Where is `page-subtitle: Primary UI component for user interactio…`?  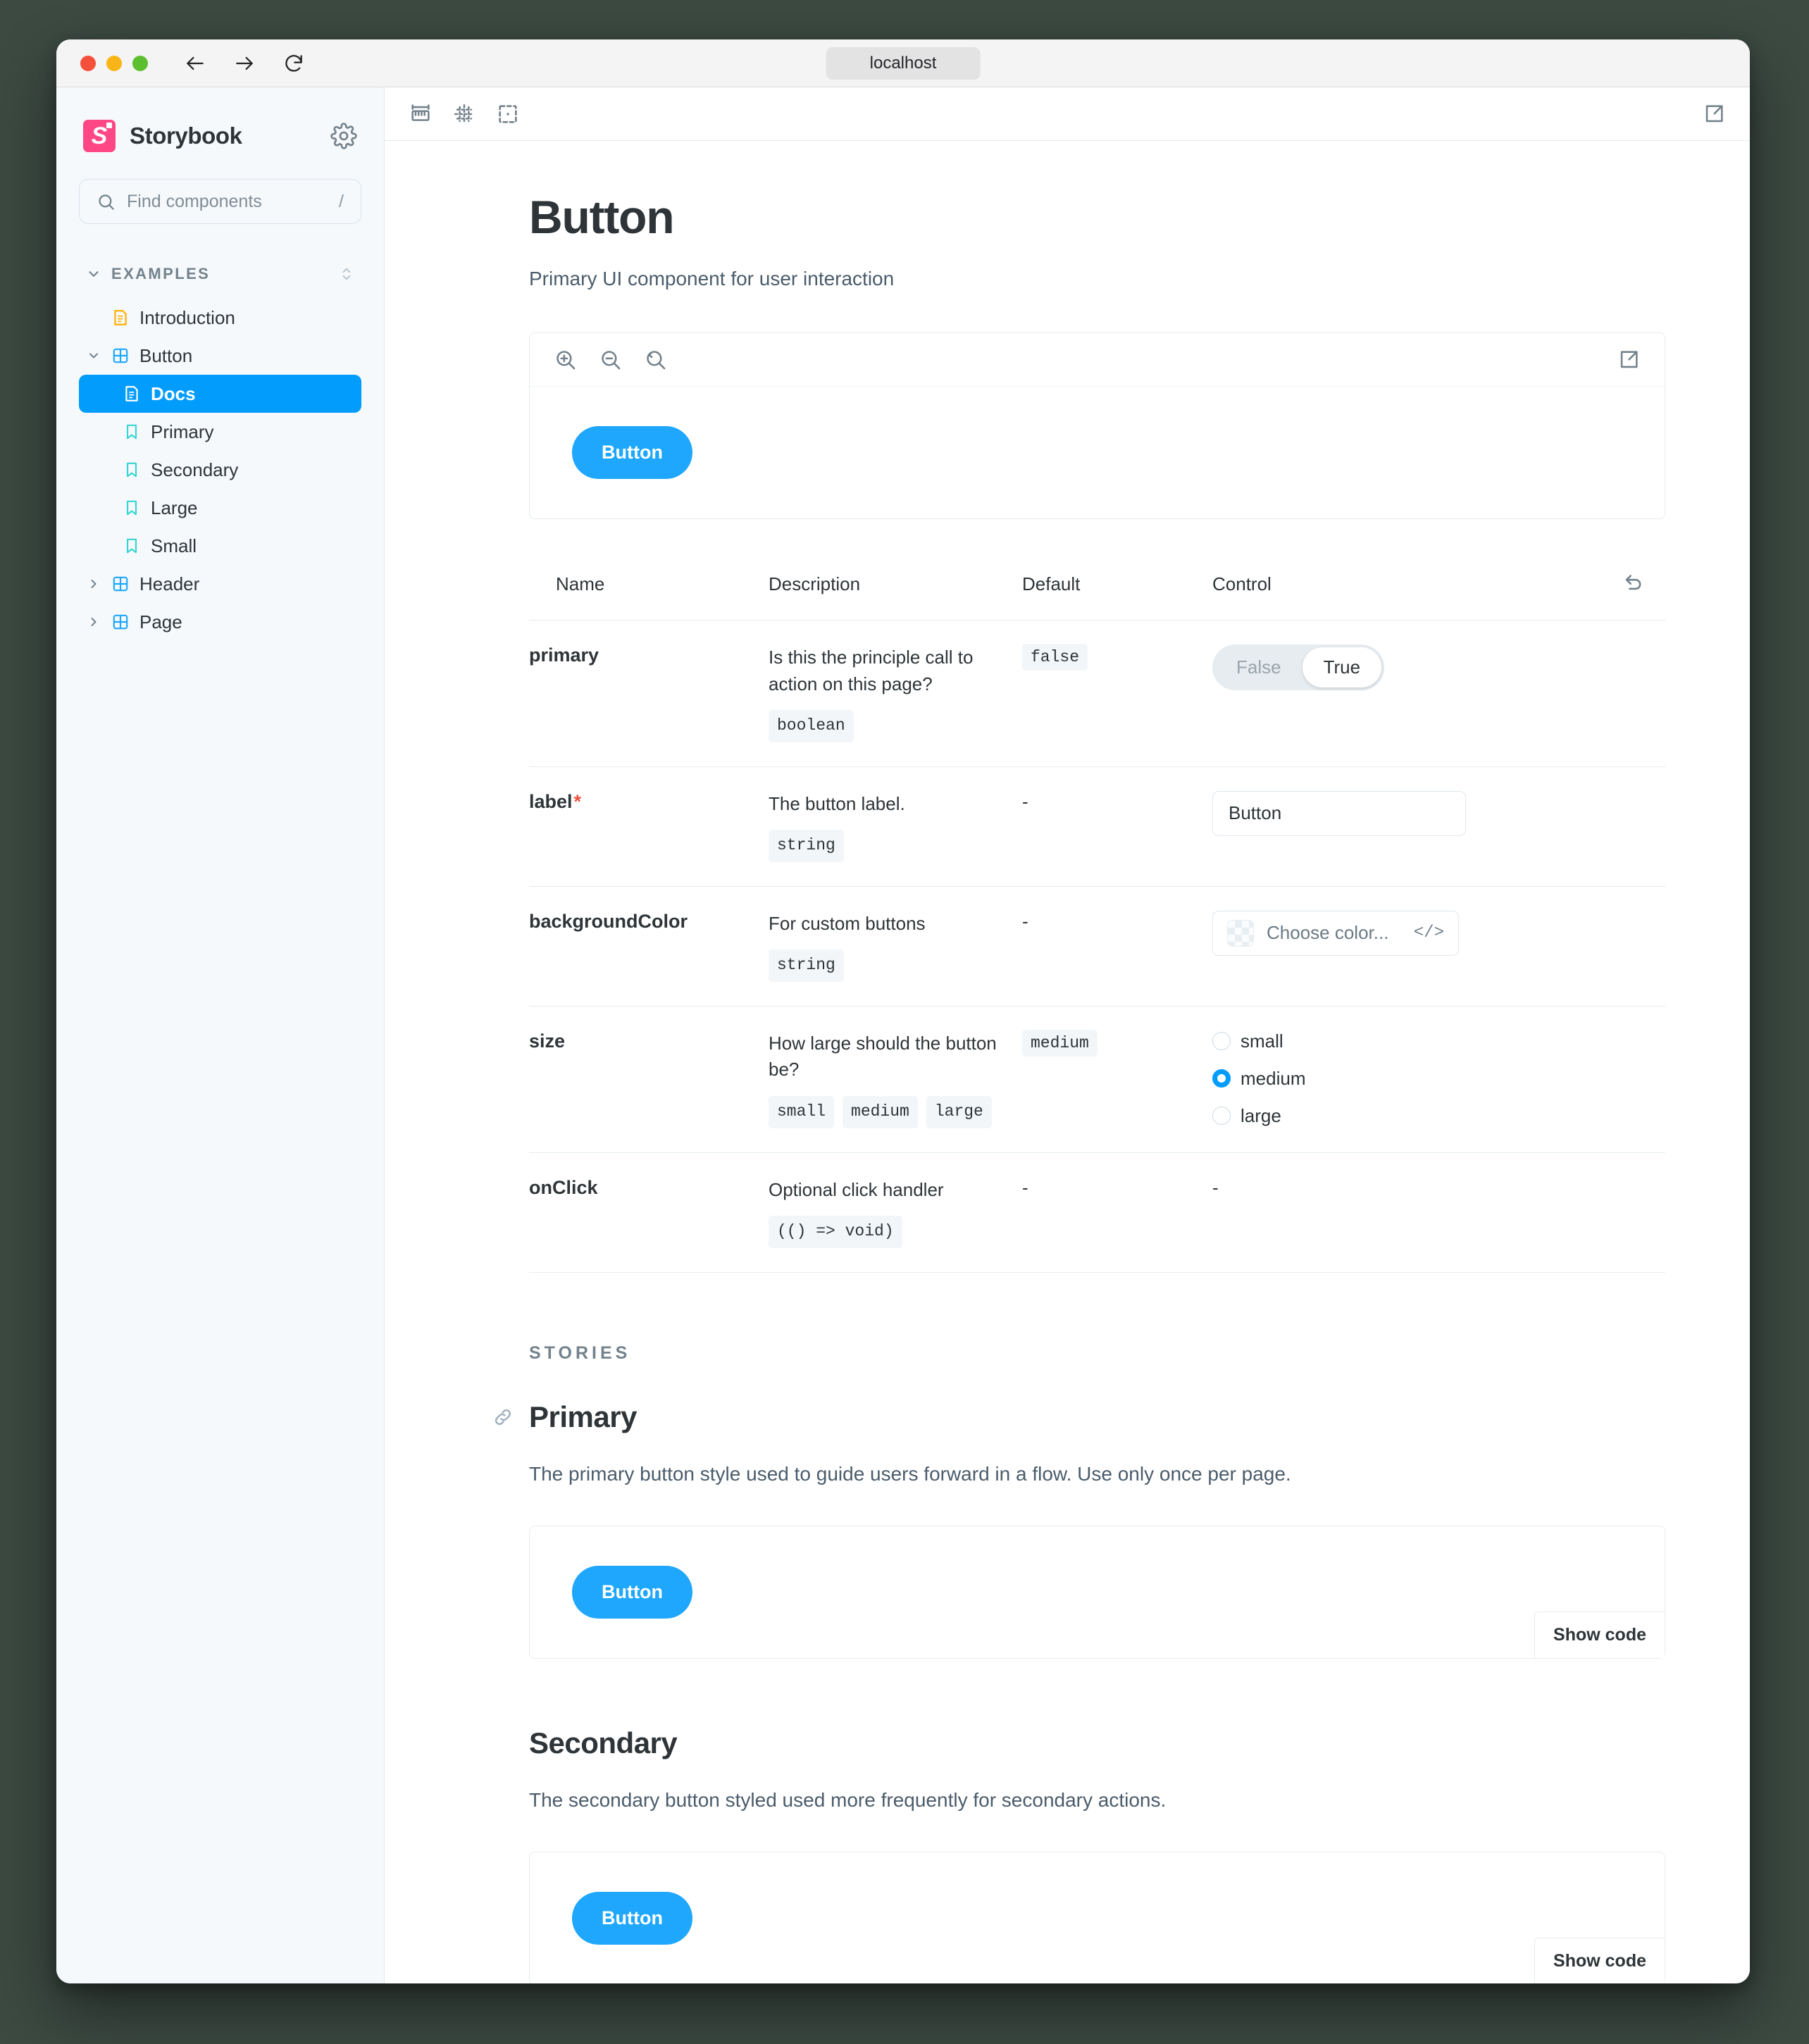
page-subtitle: Primary UI component for user interactio… is located at coordinates (712, 278).